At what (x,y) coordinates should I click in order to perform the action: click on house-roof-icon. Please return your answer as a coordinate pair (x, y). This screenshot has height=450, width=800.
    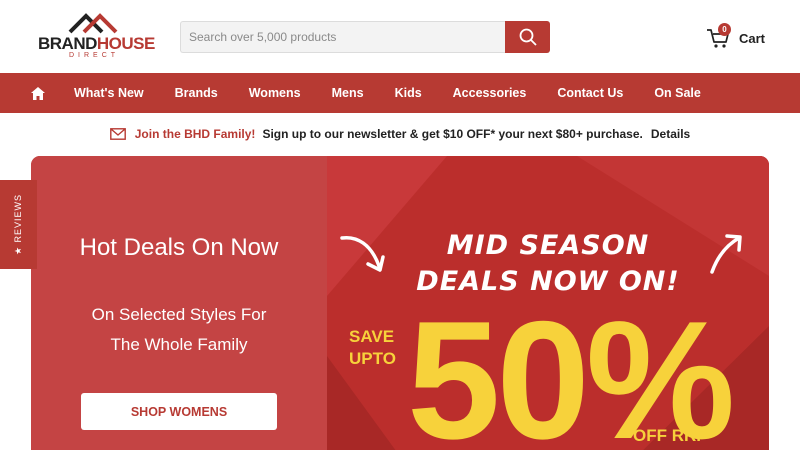
    Looking at the image, I should click on (93, 23).